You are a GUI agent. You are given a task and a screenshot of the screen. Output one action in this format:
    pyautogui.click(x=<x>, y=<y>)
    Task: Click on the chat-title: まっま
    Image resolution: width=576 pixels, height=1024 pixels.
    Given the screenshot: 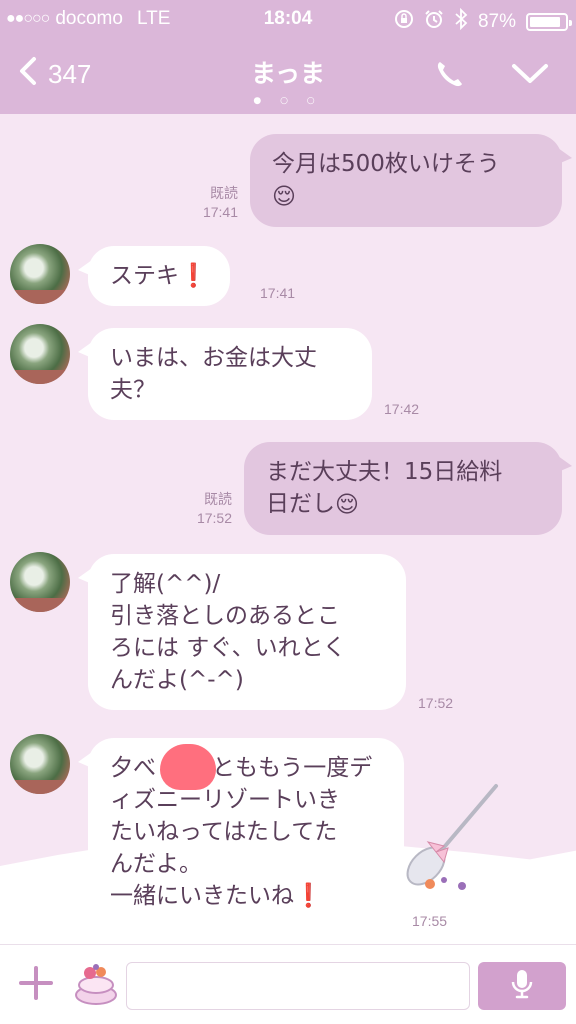 What is the action you would take?
    pyautogui.click(x=287, y=73)
    